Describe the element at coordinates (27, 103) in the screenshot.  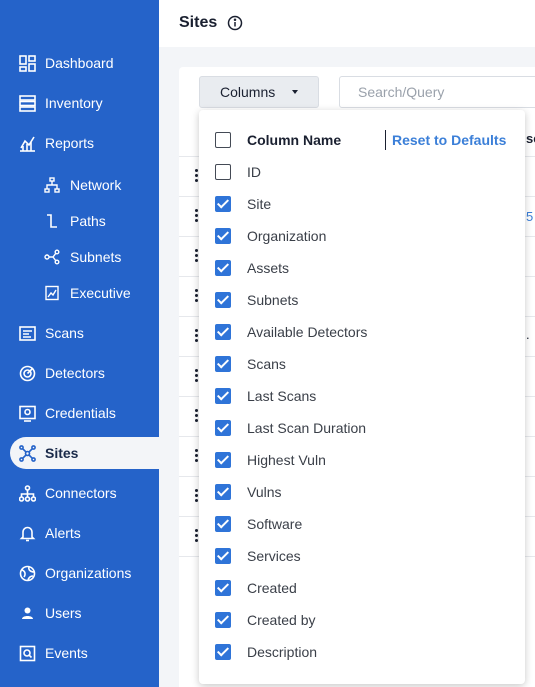
I see `inventory-icon` at that location.